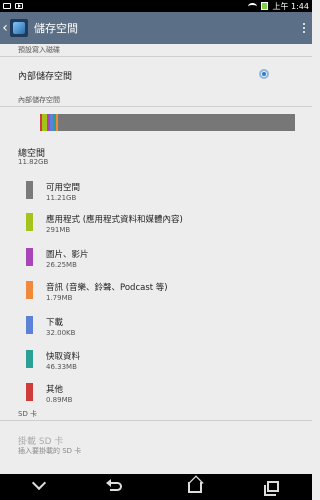 The width and height of the screenshot is (320, 500). What do you see at coordinates (61, 367) in the screenshot?
I see `item-value: 46.33MB` at bounding box center [61, 367].